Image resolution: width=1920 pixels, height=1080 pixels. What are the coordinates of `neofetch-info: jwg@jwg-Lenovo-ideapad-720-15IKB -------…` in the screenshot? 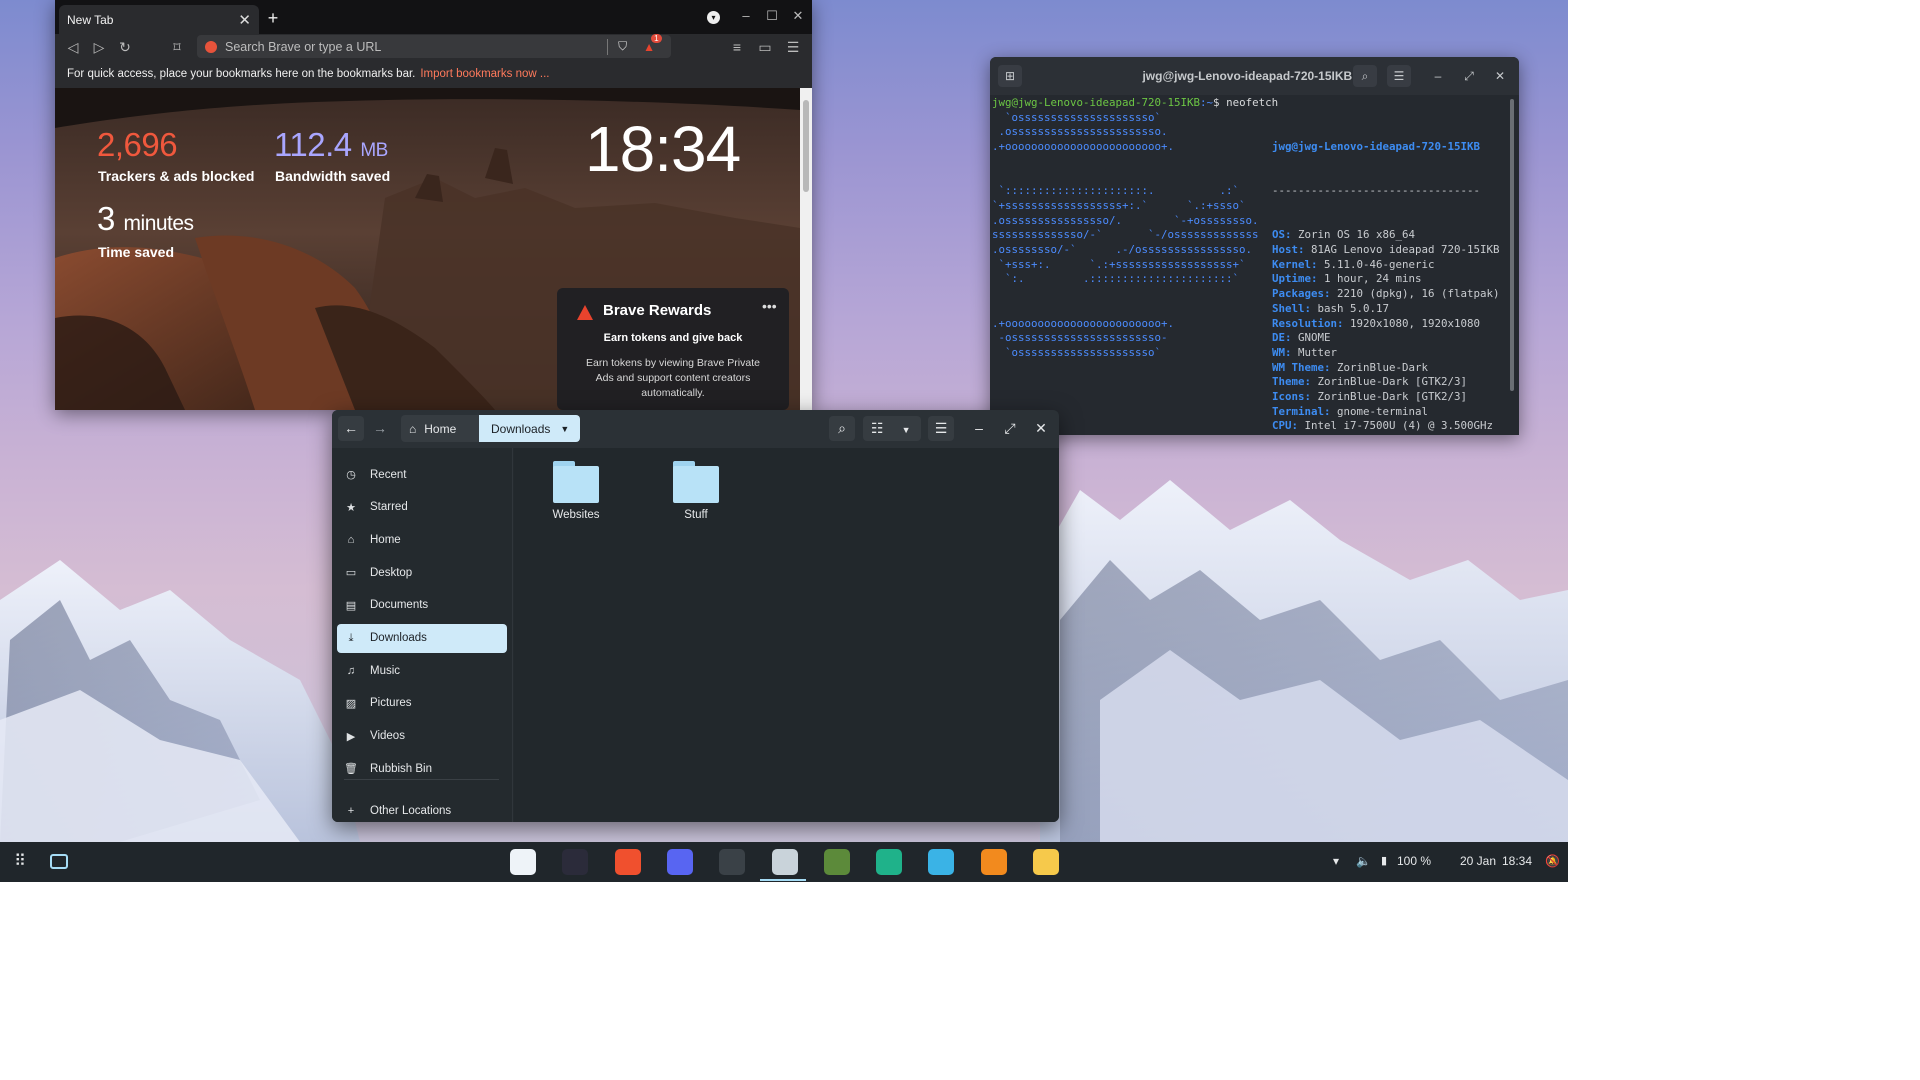 It's located at (1386, 273).